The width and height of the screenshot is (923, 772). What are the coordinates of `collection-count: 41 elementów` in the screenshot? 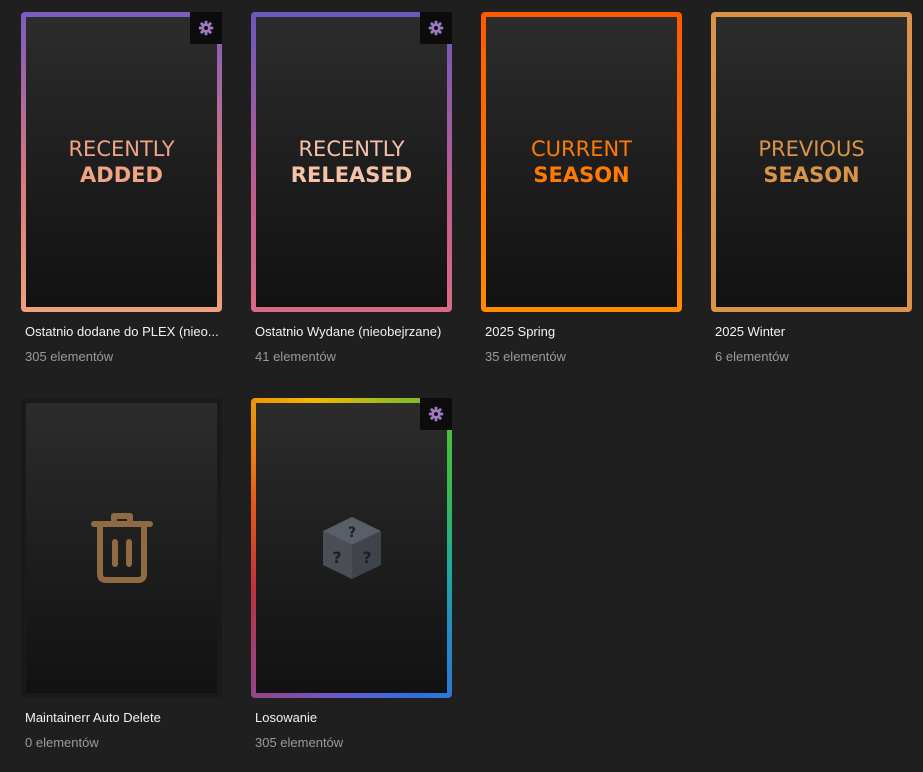 It's located at (295, 356).